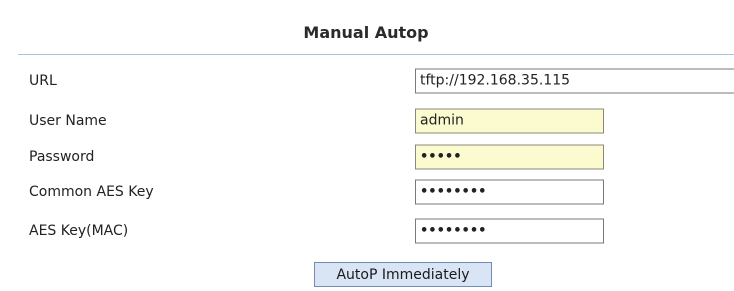 This screenshot has height=291, width=734. I want to click on aes-key-mac-label: AES Key(MAC), so click(79, 231).